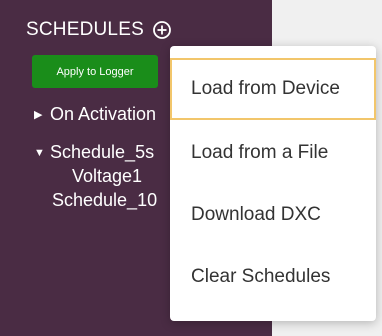  I want to click on expand-arrow-icon: ▶, so click(39, 114).